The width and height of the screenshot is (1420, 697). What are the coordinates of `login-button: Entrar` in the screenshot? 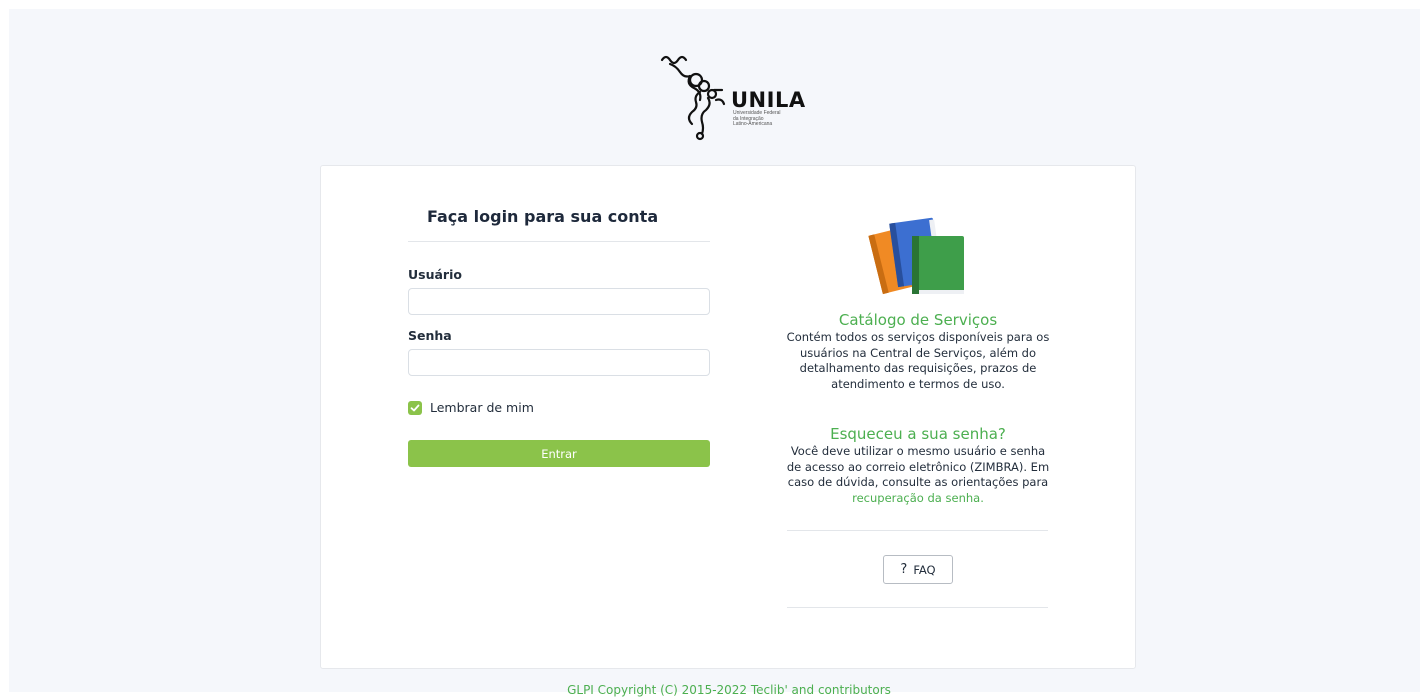 It's located at (559, 453).